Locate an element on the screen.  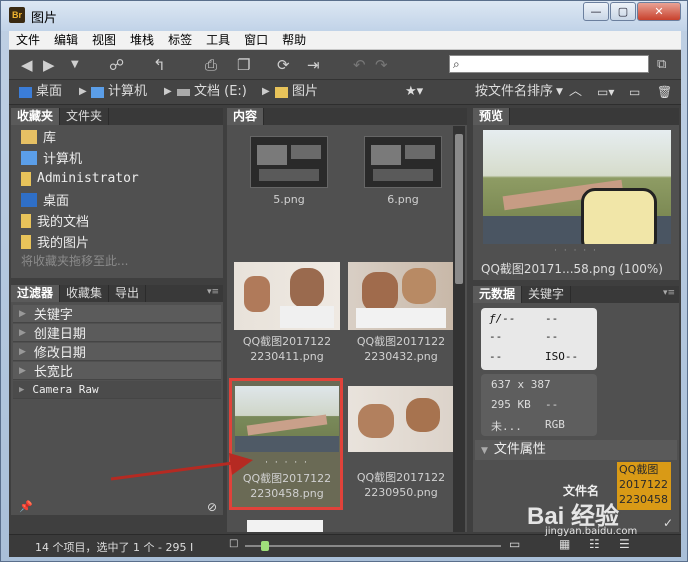
undo-icon: ↶ is located at coordinates (359, 65).